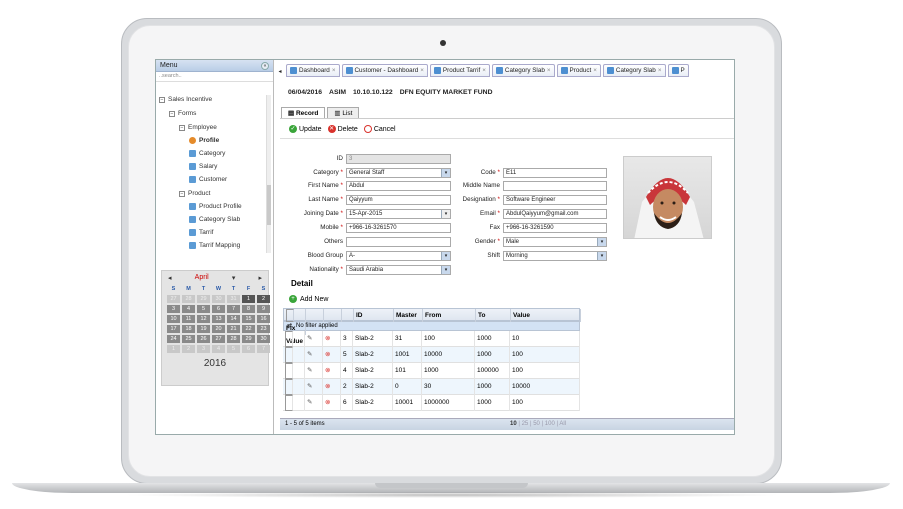 The image size is (903, 509). What do you see at coordinates (188, 339) in the screenshot?
I see `calendar-day: 25` at bounding box center [188, 339].